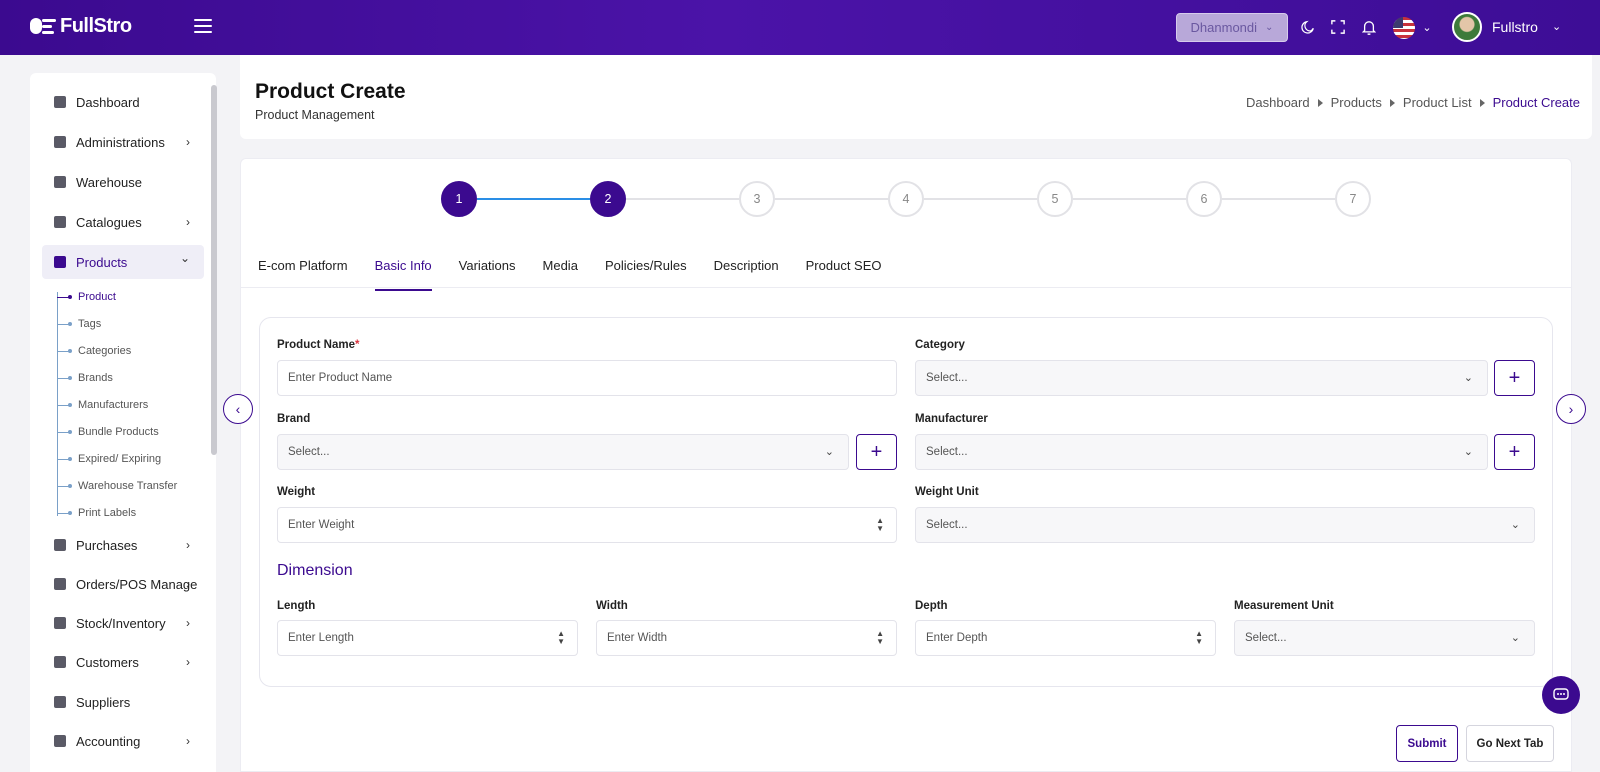 This screenshot has width=1600, height=772. What do you see at coordinates (123, 584) in the screenshot?
I see `sidebar-item-orders: Orders/POS Manage ›` at bounding box center [123, 584].